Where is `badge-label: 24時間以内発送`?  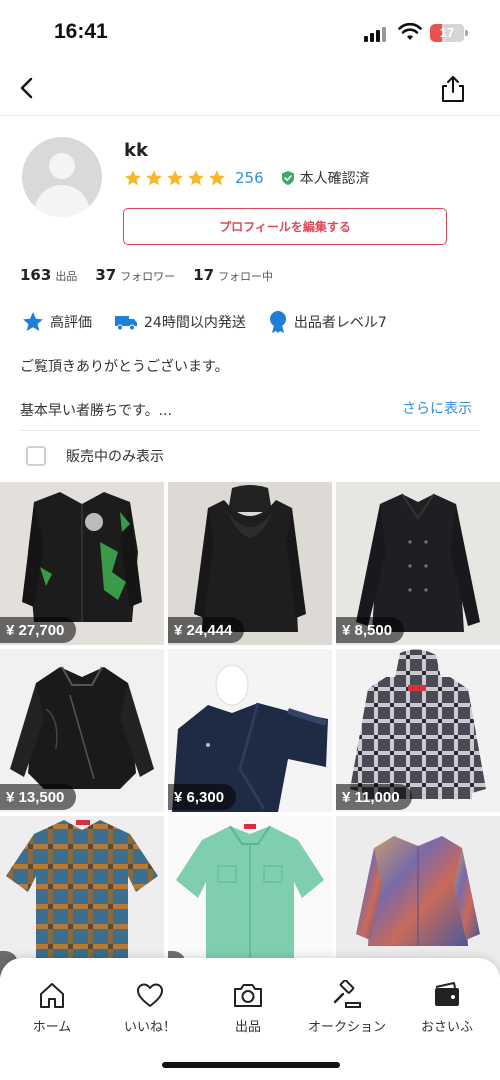 badge-label: 24時間以内発送 is located at coordinates (195, 323).